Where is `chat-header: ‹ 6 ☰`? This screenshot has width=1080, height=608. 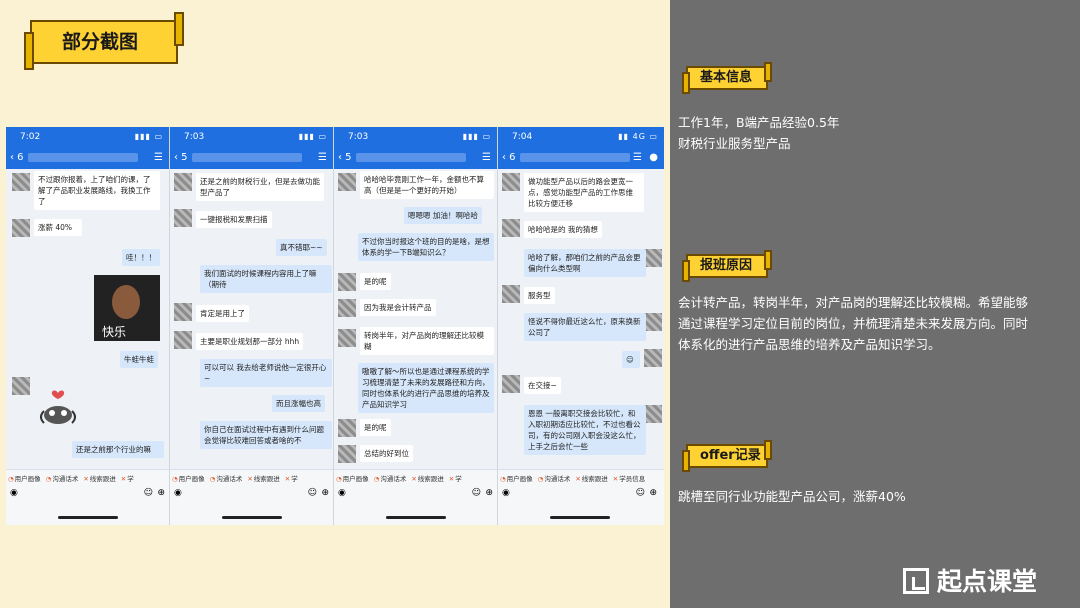 chat-header: ‹ 6 ☰ is located at coordinates (87, 158).